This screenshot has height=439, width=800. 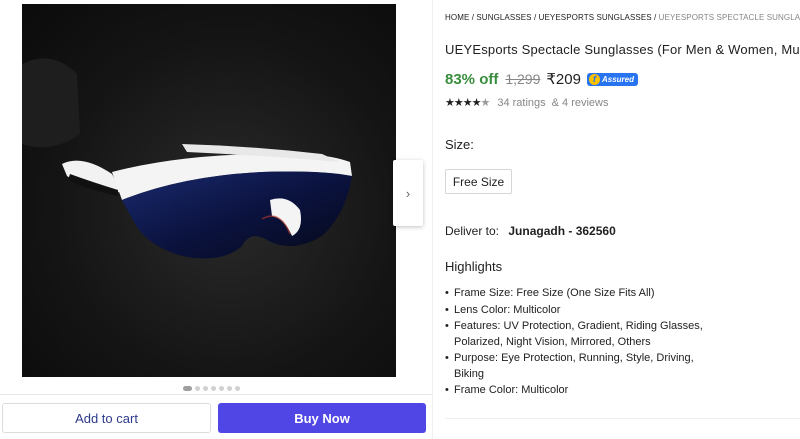 What do you see at coordinates (523, 79) in the screenshot?
I see `original-price: 1,299` at bounding box center [523, 79].